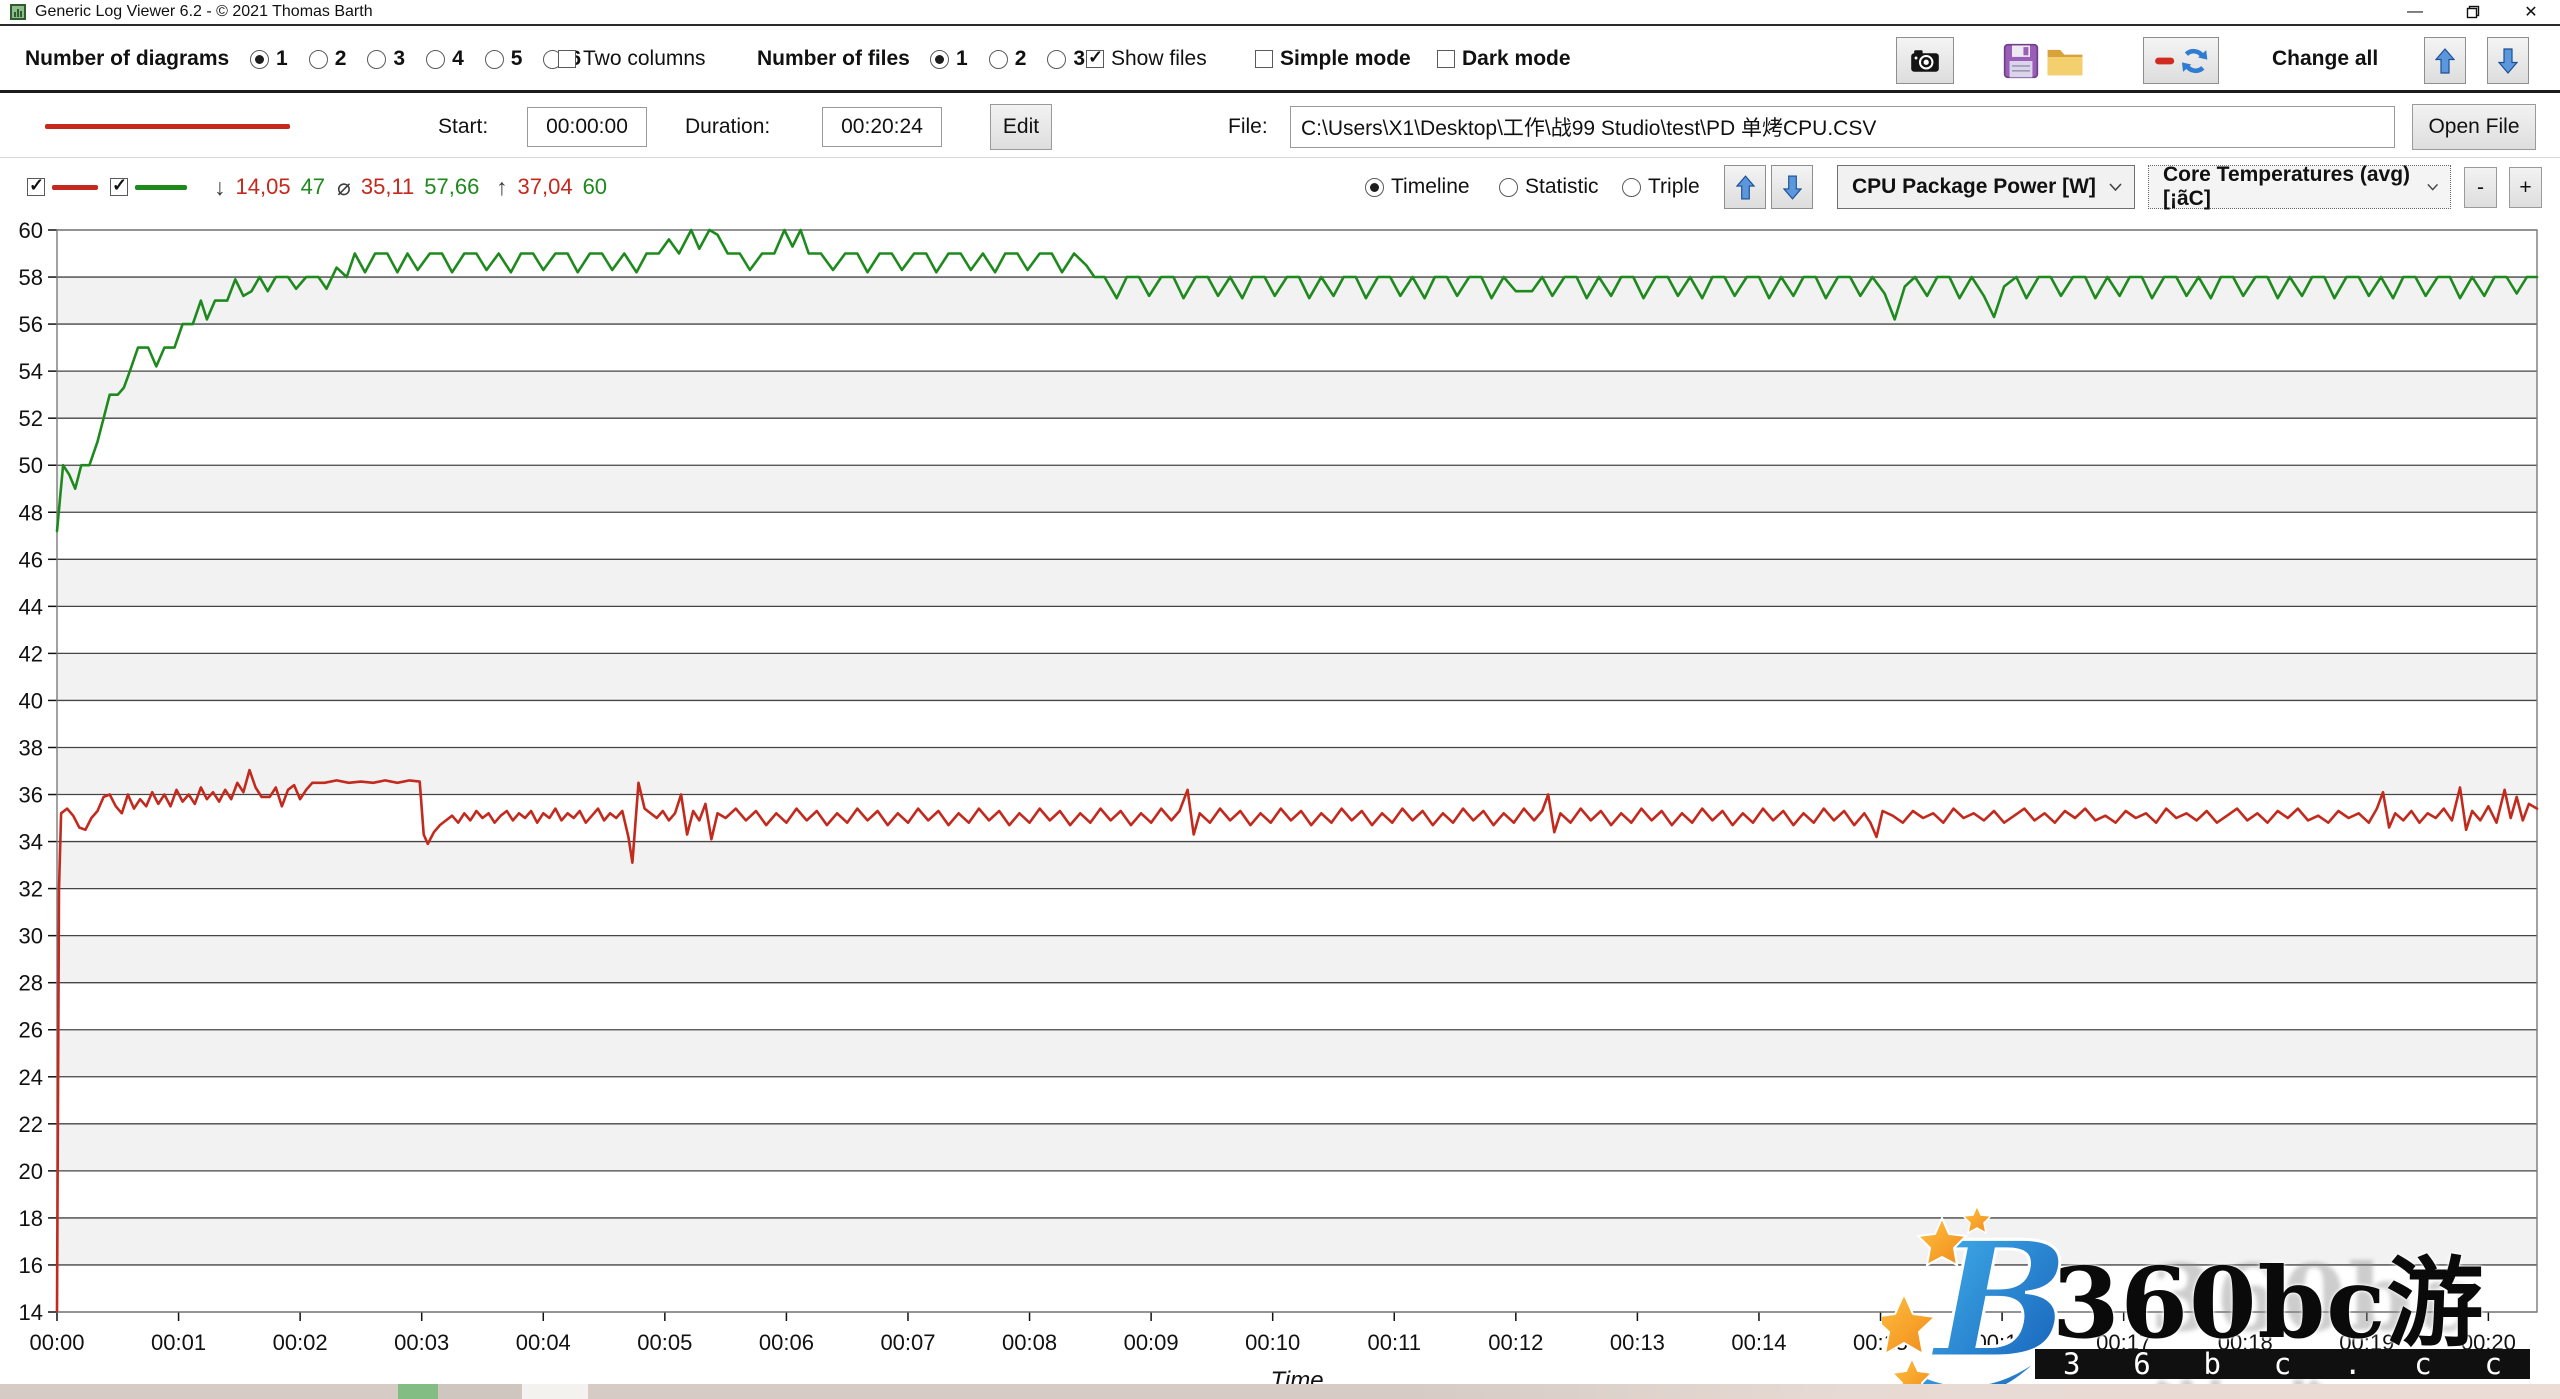  Describe the element at coordinates (31, 230) in the screenshot. I see `y-tick-label: 60` at that location.